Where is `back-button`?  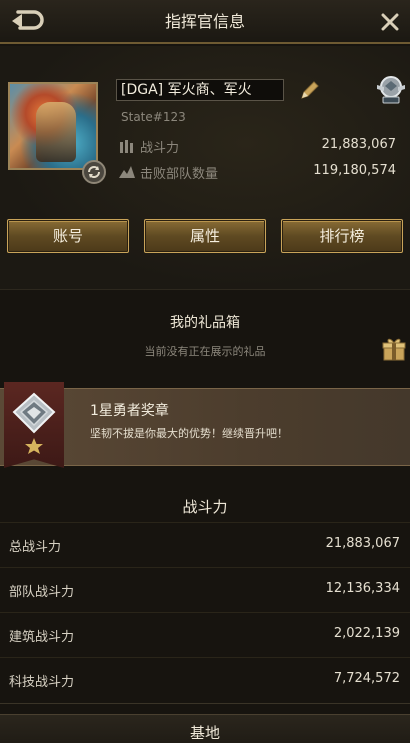
back-button is located at coordinates (26, 21).